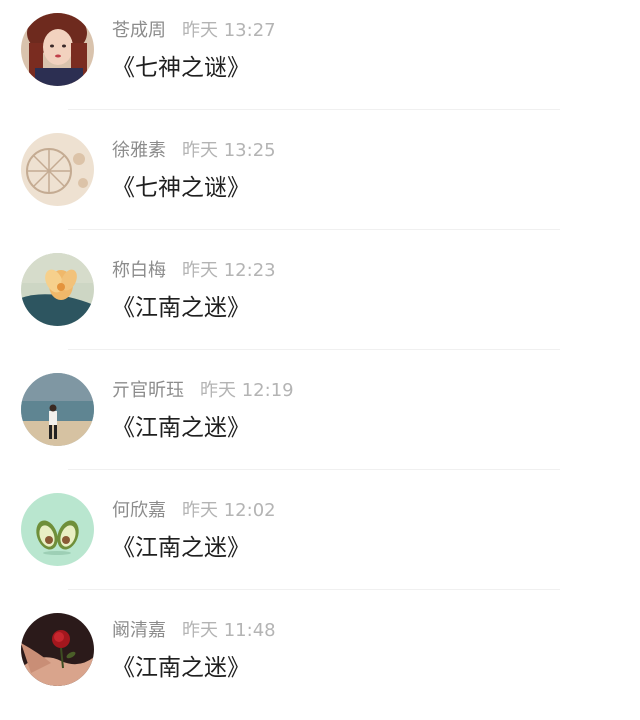  Describe the element at coordinates (229, 630) in the screenshot. I see `timestamp: 昨天 11:48` at that location.